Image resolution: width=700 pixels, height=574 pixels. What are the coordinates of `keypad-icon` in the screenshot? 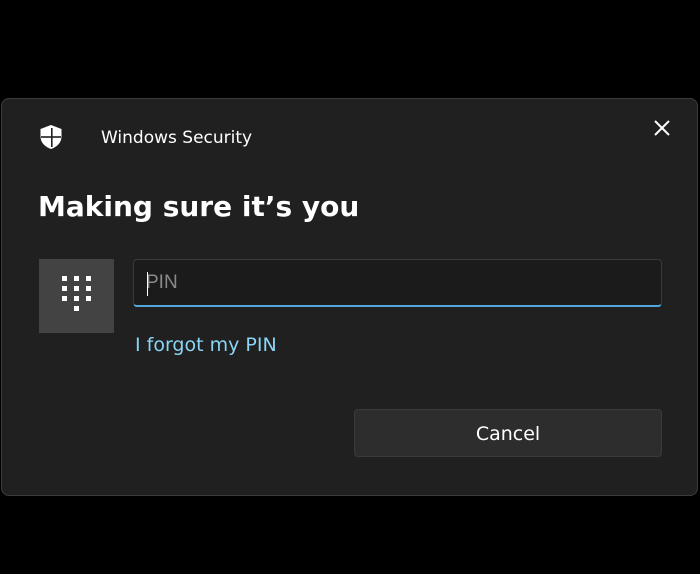 It's located at (76, 293).